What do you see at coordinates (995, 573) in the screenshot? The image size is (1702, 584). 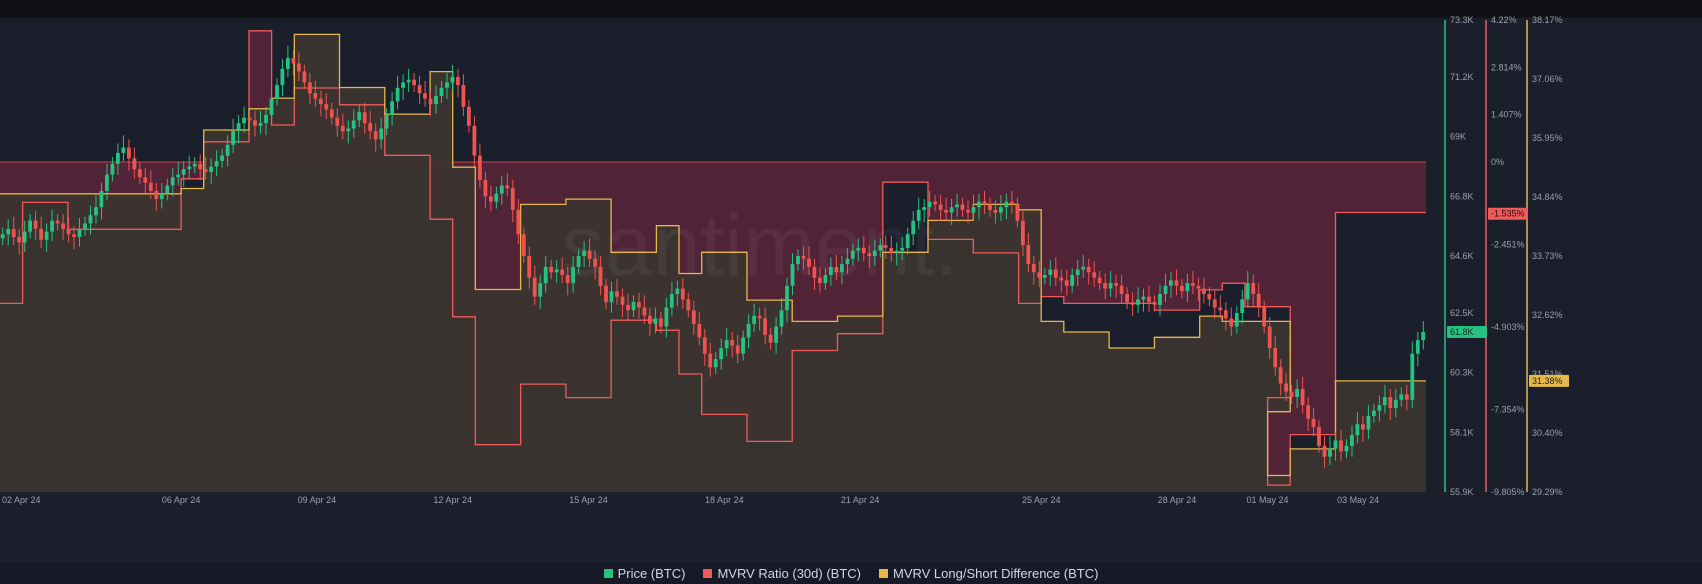 I see `legend-label-longshort: MVRV Long/Short Difference (BTC)` at bounding box center [995, 573].